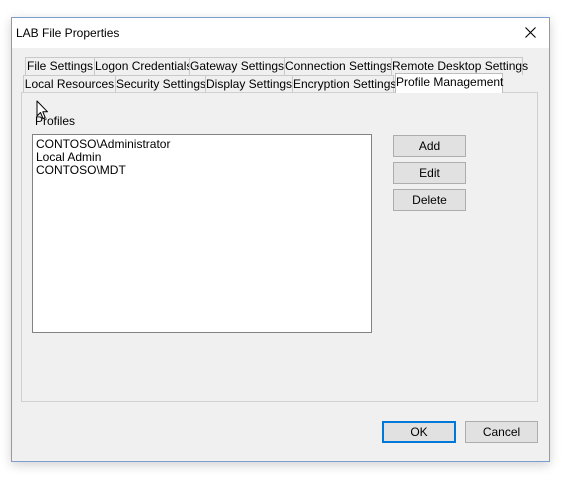  Describe the element at coordinates (42, 109) in the screenshot. I see `mouse-pointer-icon` at that location.